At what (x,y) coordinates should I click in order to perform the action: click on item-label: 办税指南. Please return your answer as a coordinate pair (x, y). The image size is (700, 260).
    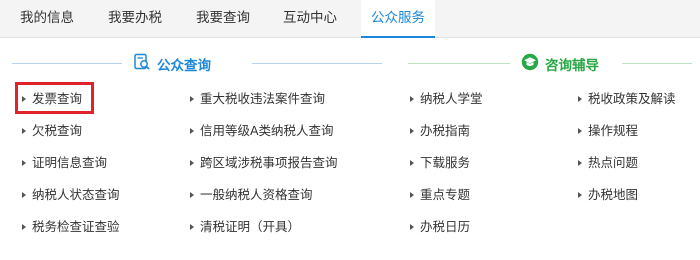
    Looking at the image, I should click on (445, 130).